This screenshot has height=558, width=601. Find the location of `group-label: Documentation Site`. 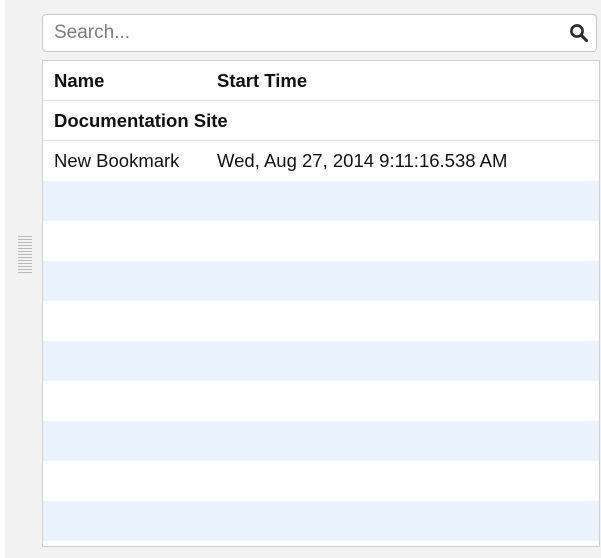

group-label: Documentation Site is located at coordinates (141, 120).